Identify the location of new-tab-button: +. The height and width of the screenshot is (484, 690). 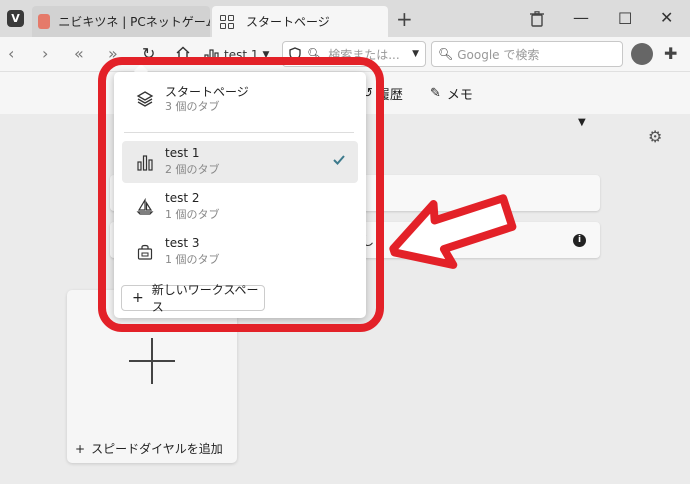
(404, 19).